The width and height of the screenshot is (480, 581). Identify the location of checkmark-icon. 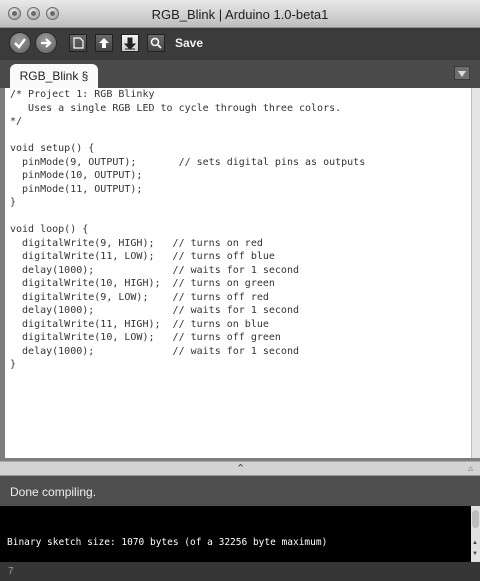
(20, 43).